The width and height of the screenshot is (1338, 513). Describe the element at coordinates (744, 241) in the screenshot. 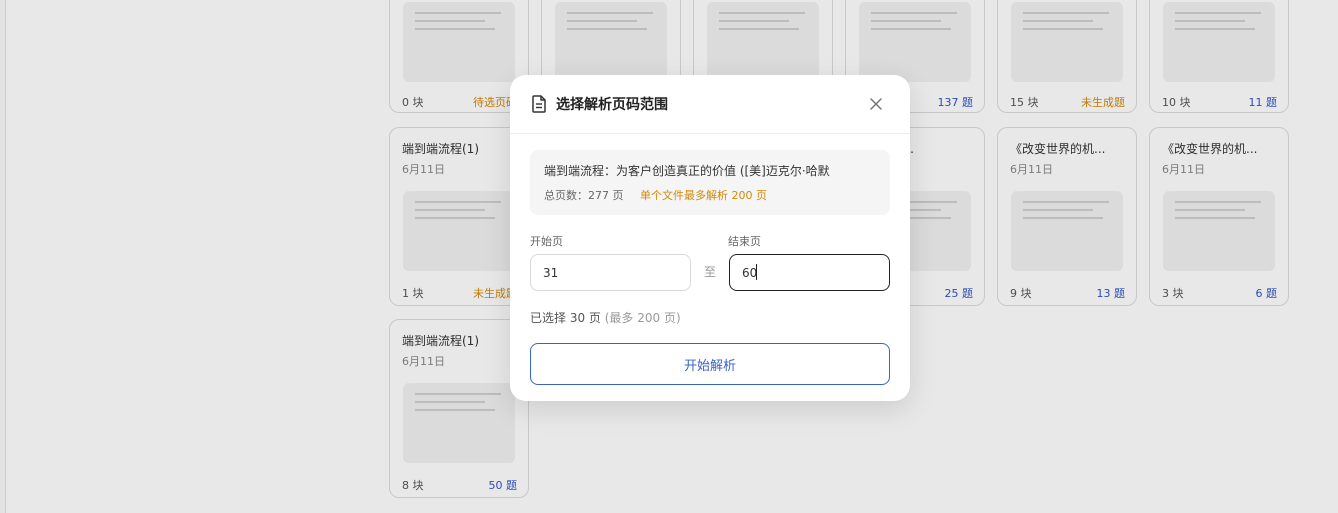

I see `end-page-label: 结束页` at that location.